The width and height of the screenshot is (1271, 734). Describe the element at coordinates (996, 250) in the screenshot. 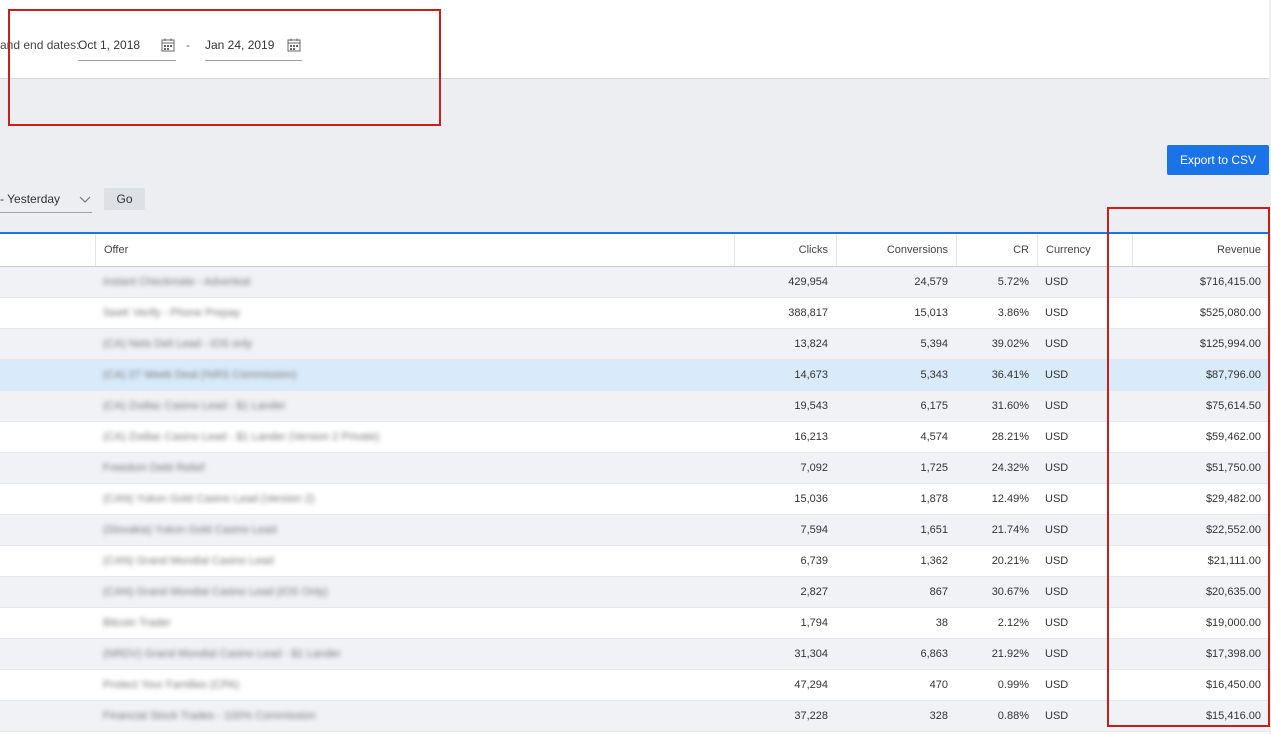

I see `column-header-cr: CR` at that location.